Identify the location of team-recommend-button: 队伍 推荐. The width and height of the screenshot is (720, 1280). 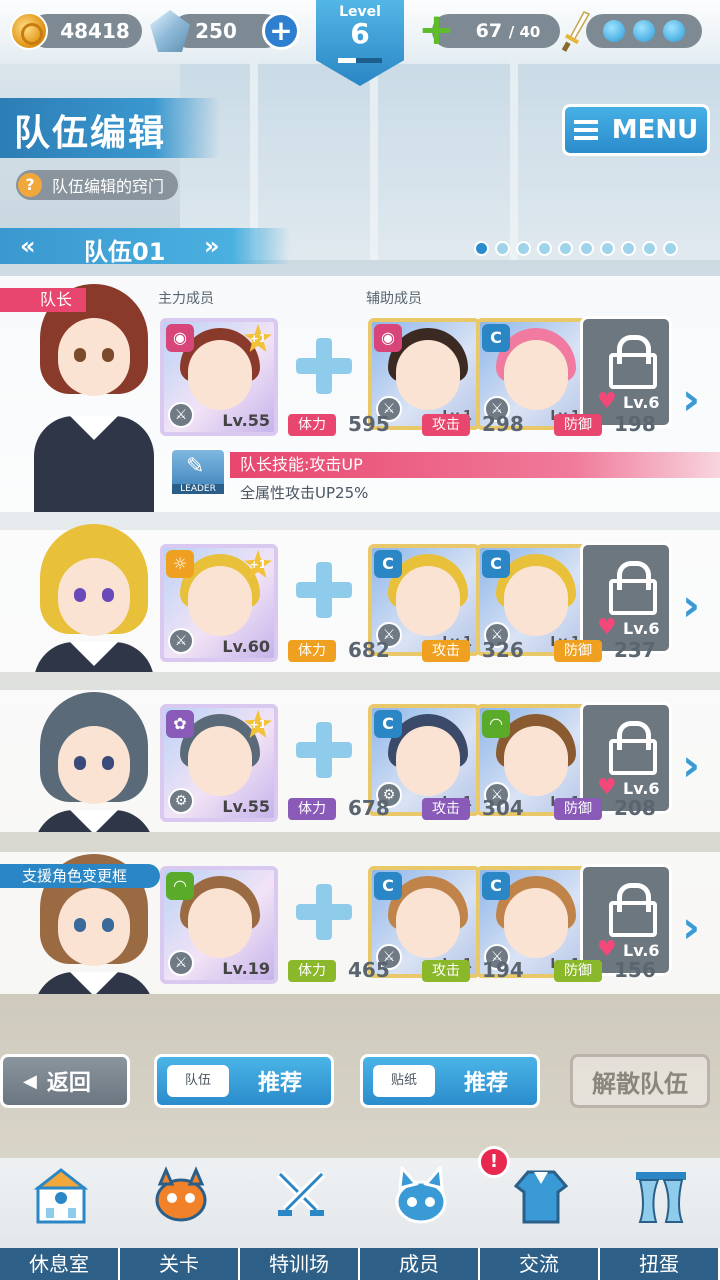
(244, 1081).